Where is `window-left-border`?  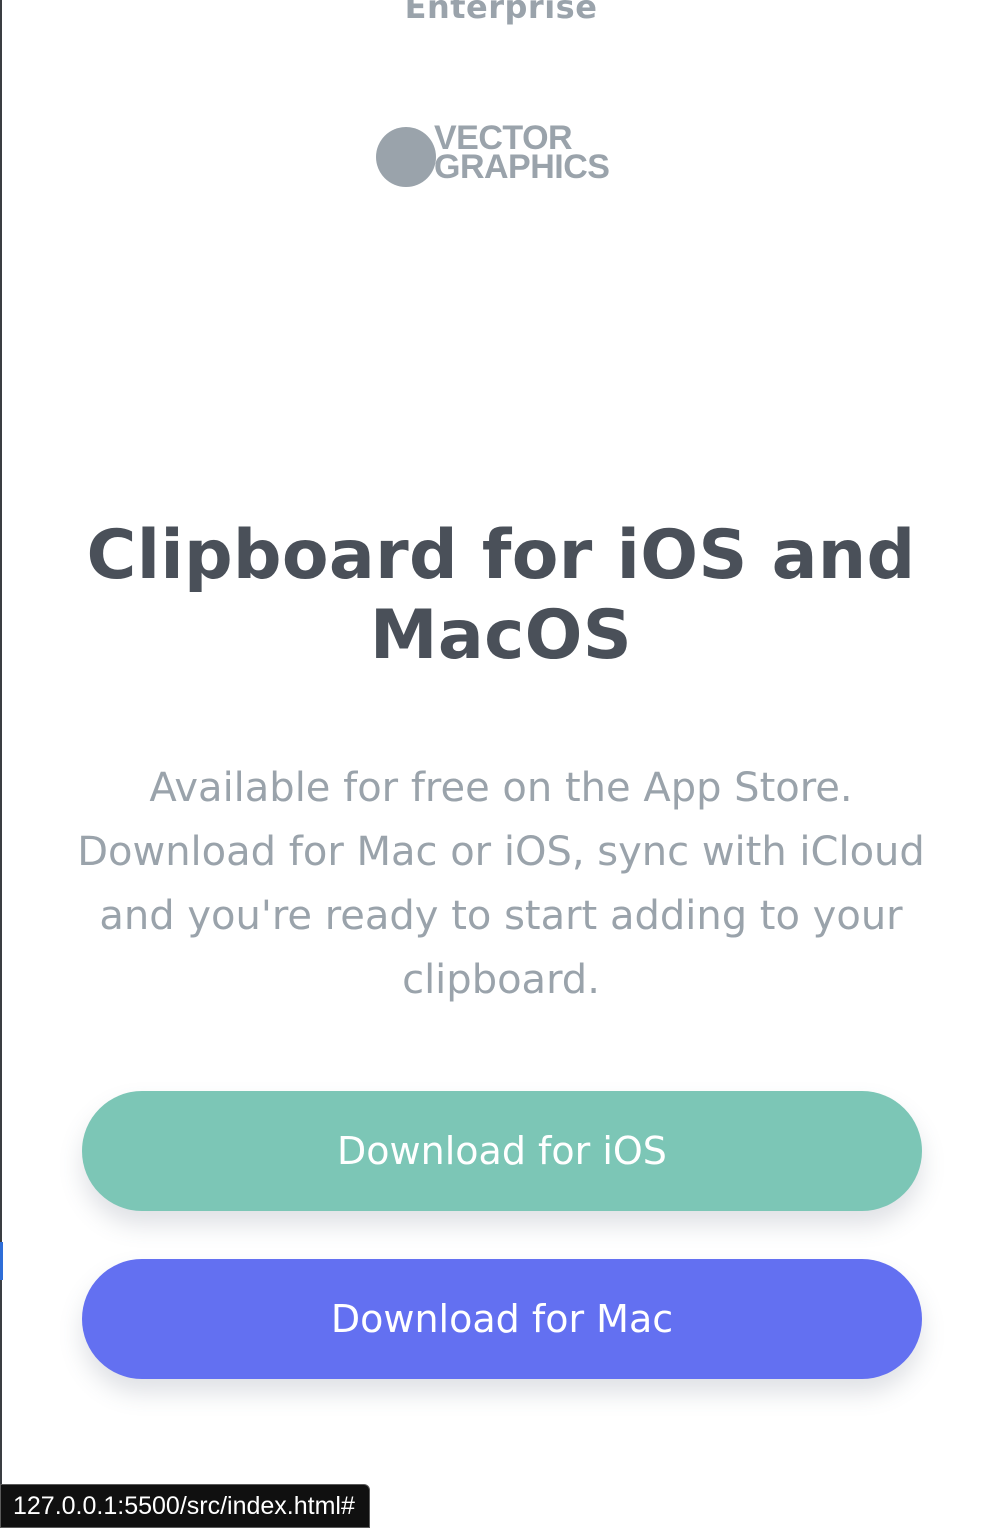
window-left-border is located at coordinates (1, 764).